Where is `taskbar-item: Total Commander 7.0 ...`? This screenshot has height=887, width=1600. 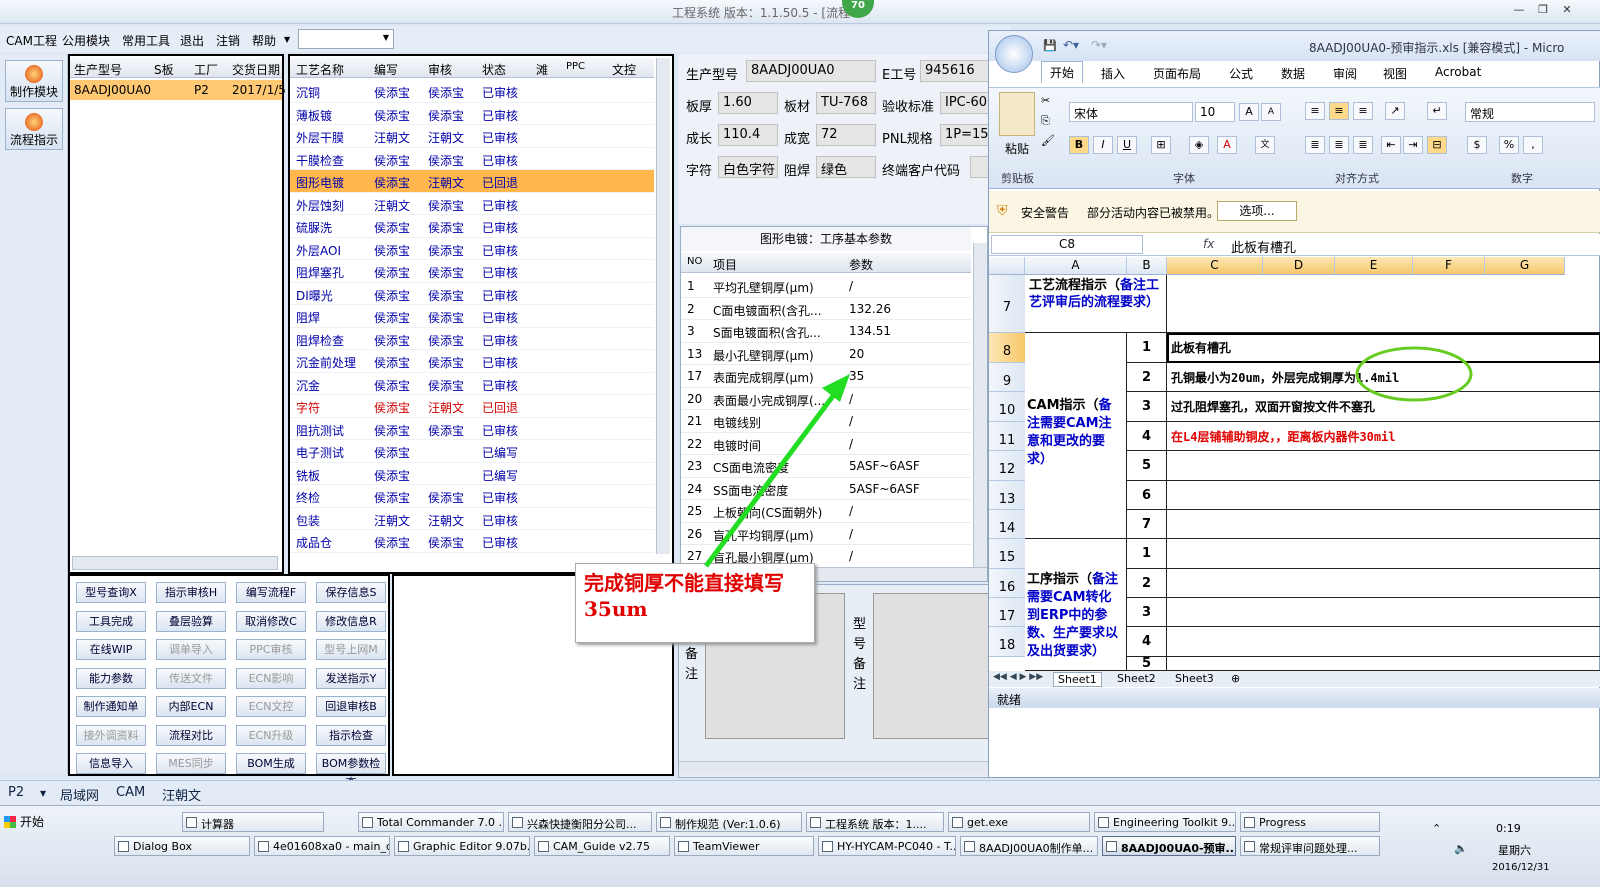 taskbar-item: Total Commander 7.0 ... is located at coordinates (431, 822).